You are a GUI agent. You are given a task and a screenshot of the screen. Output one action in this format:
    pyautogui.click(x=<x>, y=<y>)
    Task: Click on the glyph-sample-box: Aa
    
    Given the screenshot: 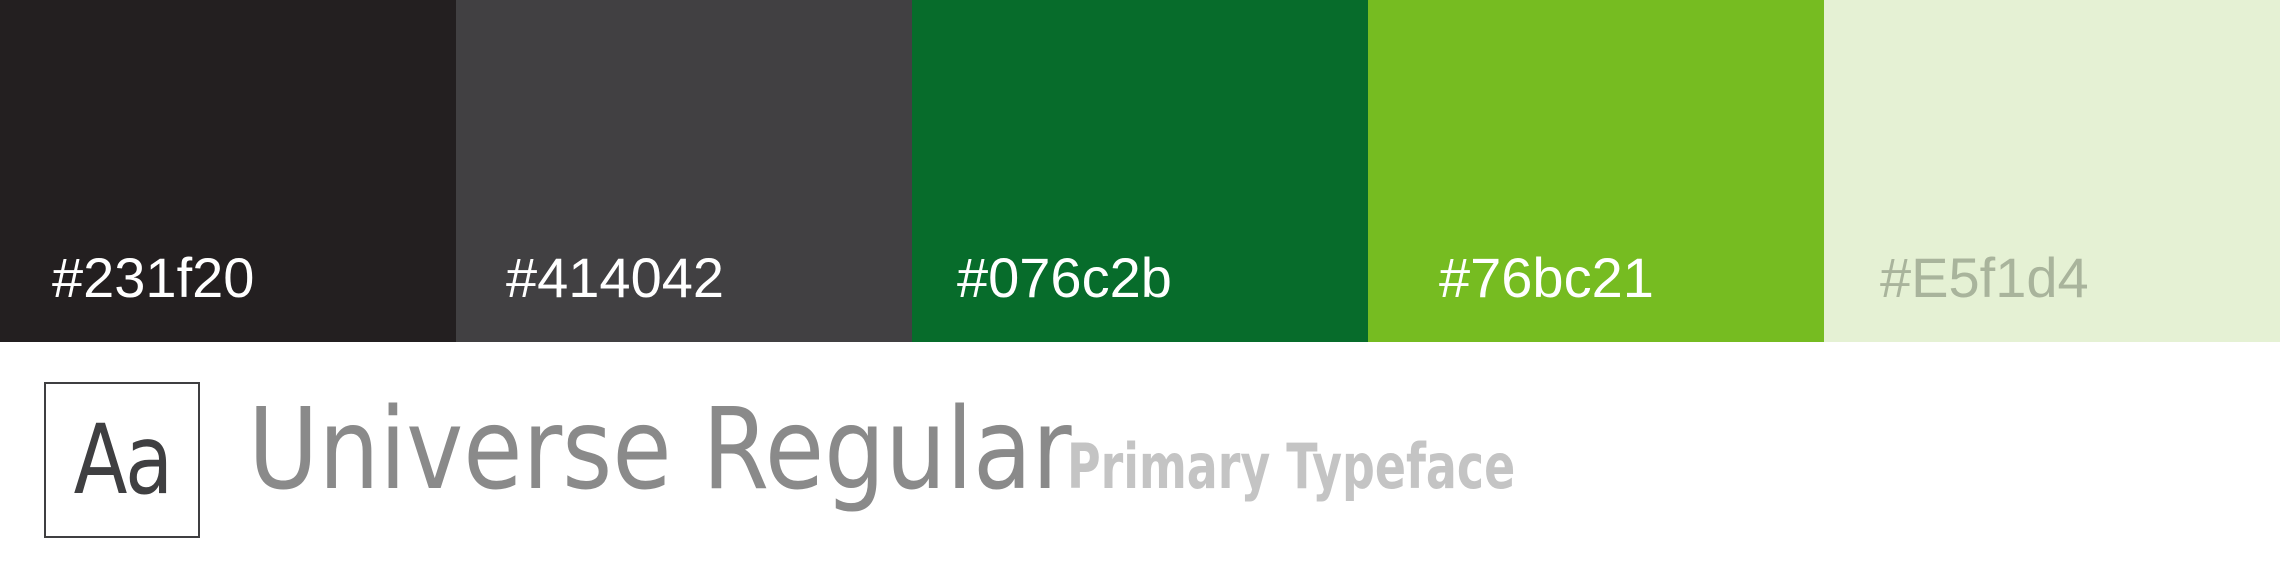 What is the action you would take?
    pyautogui.click(x=122, y=460)
    